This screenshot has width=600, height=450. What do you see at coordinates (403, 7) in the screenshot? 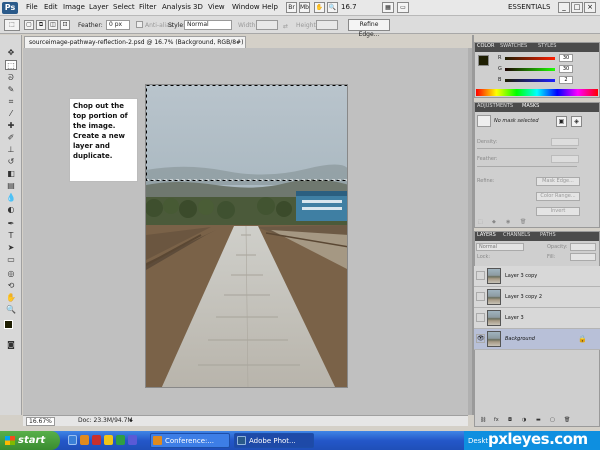
I see `screen-mode-icon: ▭` at bounding box center [403, 7].